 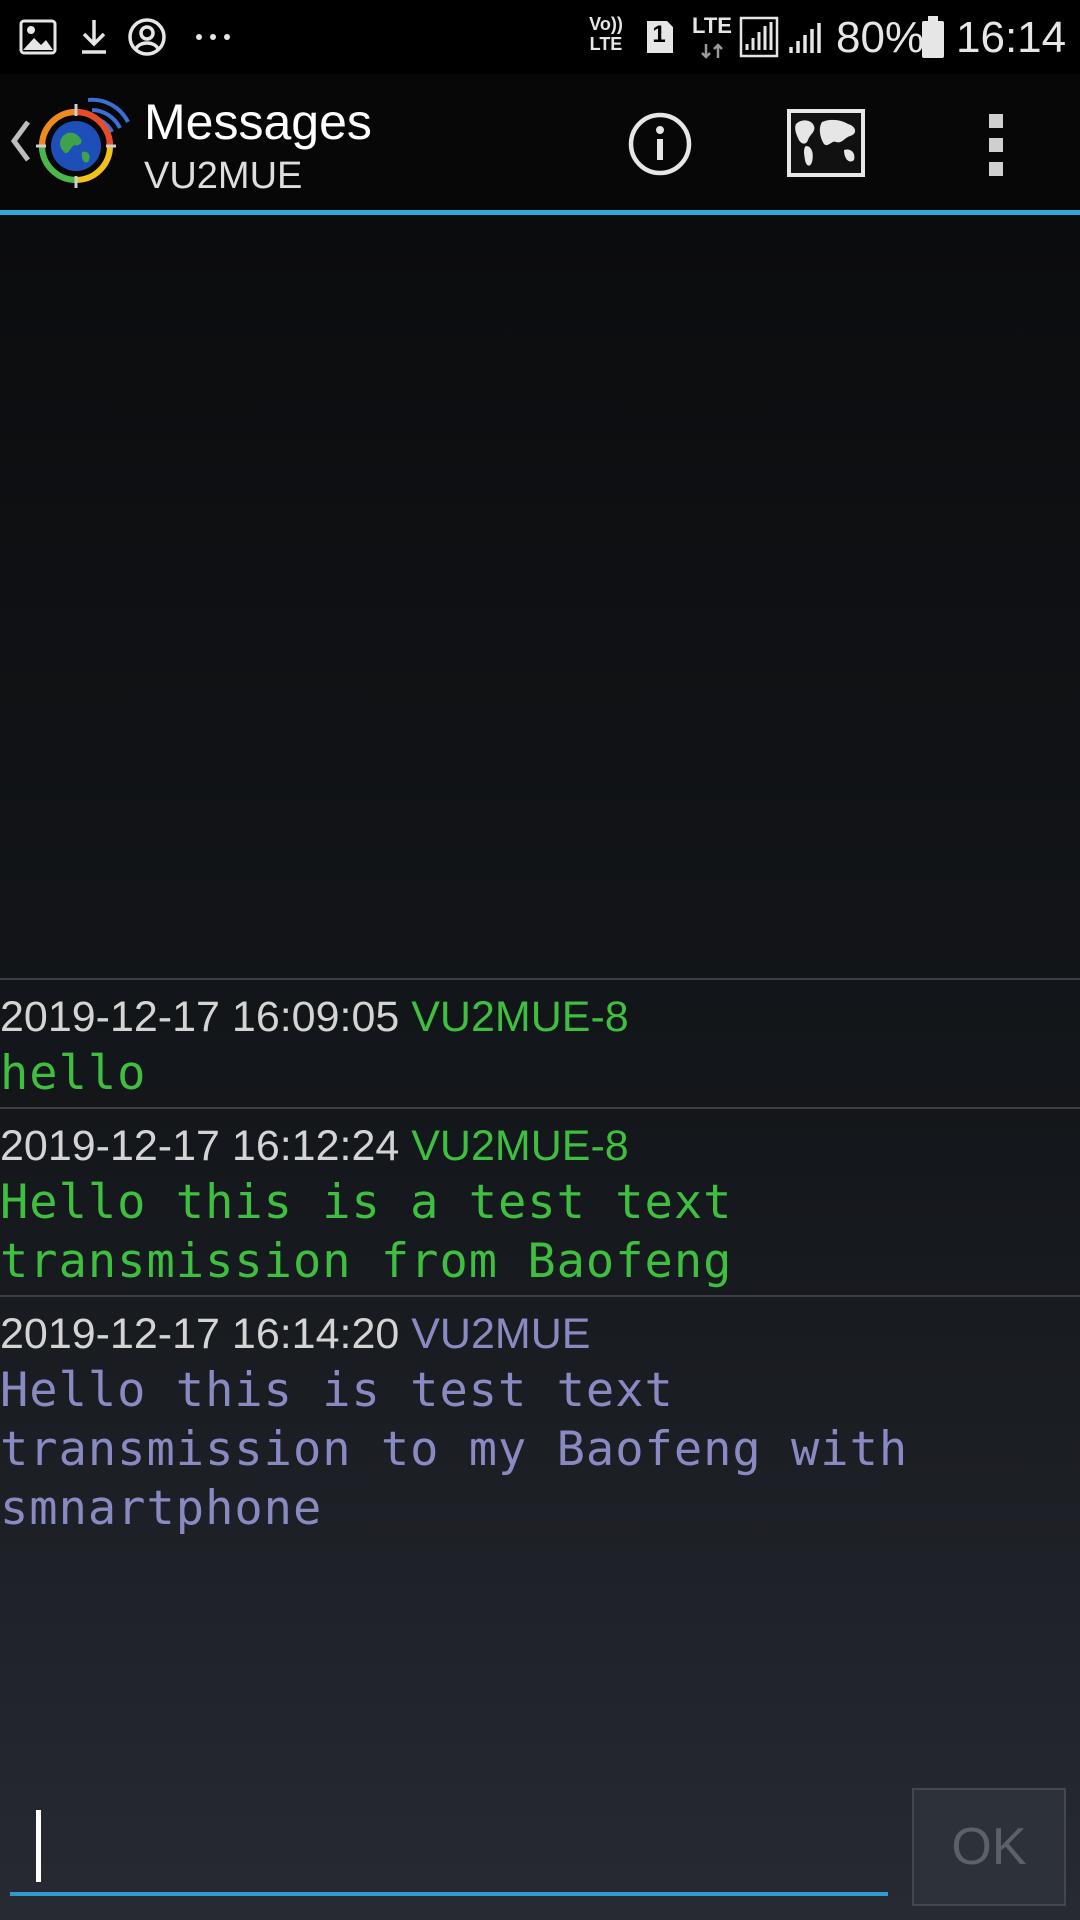 I want to click on volte-bottom-label: LTE, so click(x=606, y=44).